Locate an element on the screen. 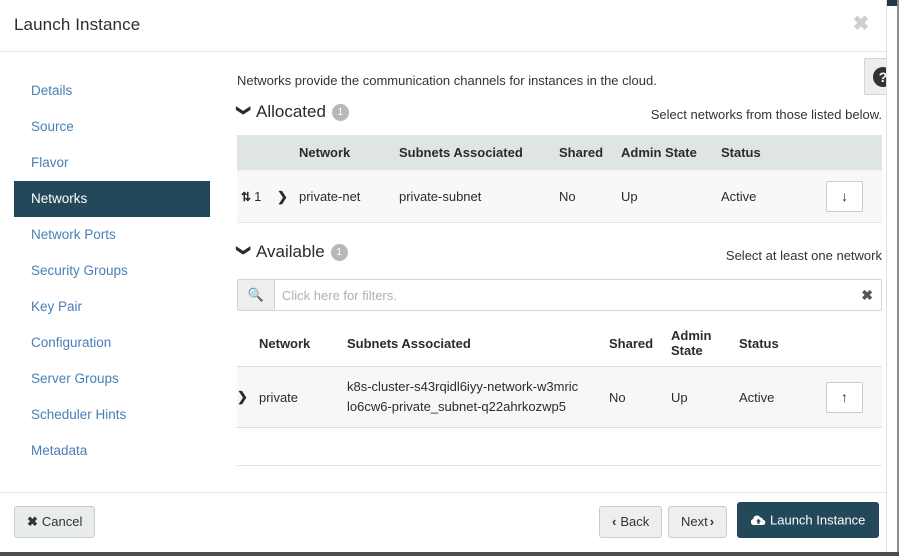  available-col-status: Status is located at coordinates (782, 343).